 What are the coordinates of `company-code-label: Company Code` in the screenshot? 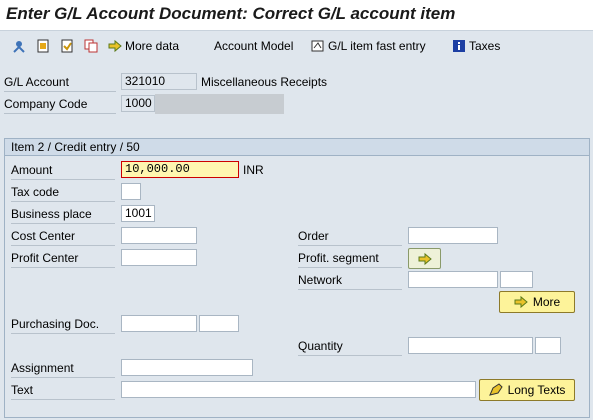 It's located at (60, 104).